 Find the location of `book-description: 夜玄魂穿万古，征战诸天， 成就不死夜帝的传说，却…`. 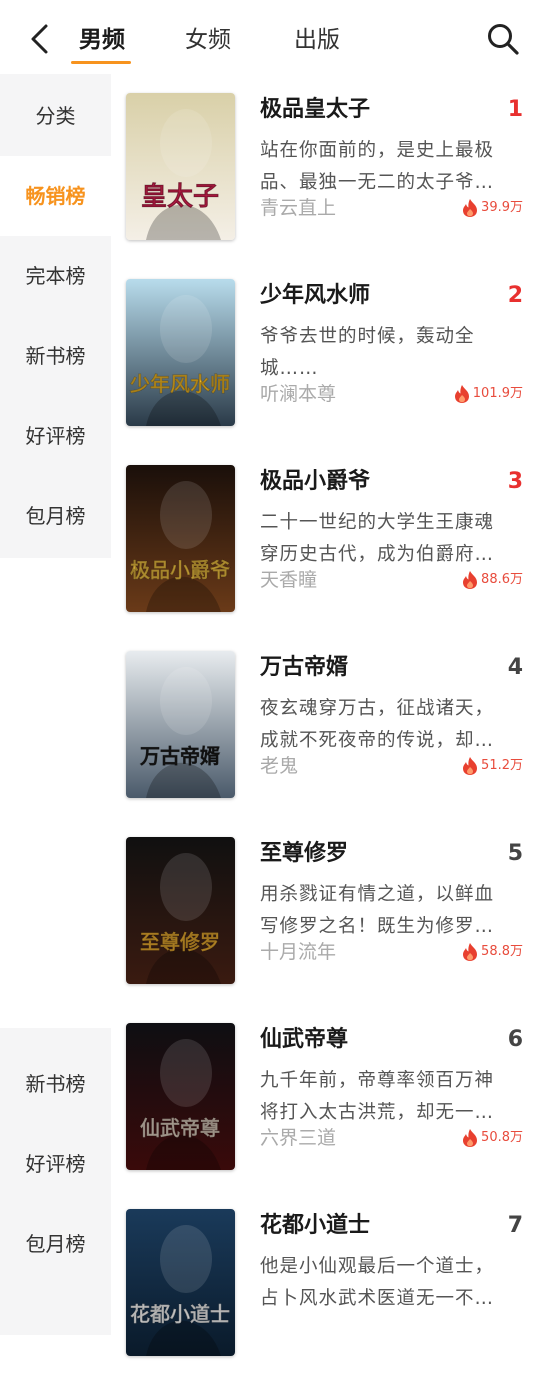

book-description: 夜玄魂穿万古，征战诸天， 成就不死夜帝的传说，却… is located at coordinates (391, 725).